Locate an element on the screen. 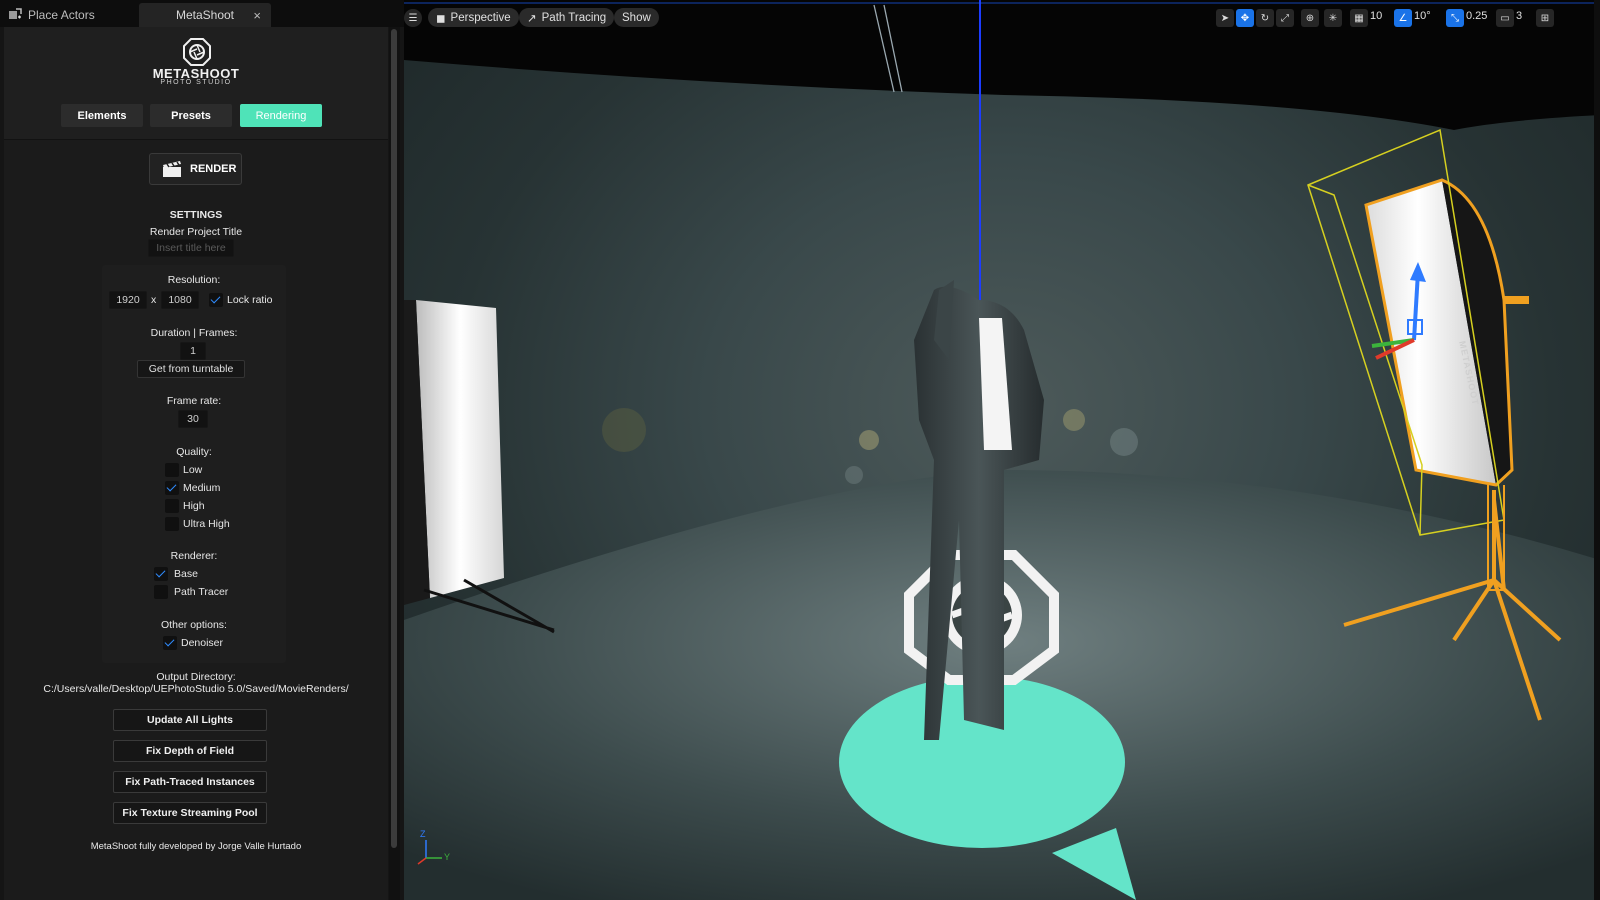  frame-rate-input: 30 is located at coordinates (193, 419).